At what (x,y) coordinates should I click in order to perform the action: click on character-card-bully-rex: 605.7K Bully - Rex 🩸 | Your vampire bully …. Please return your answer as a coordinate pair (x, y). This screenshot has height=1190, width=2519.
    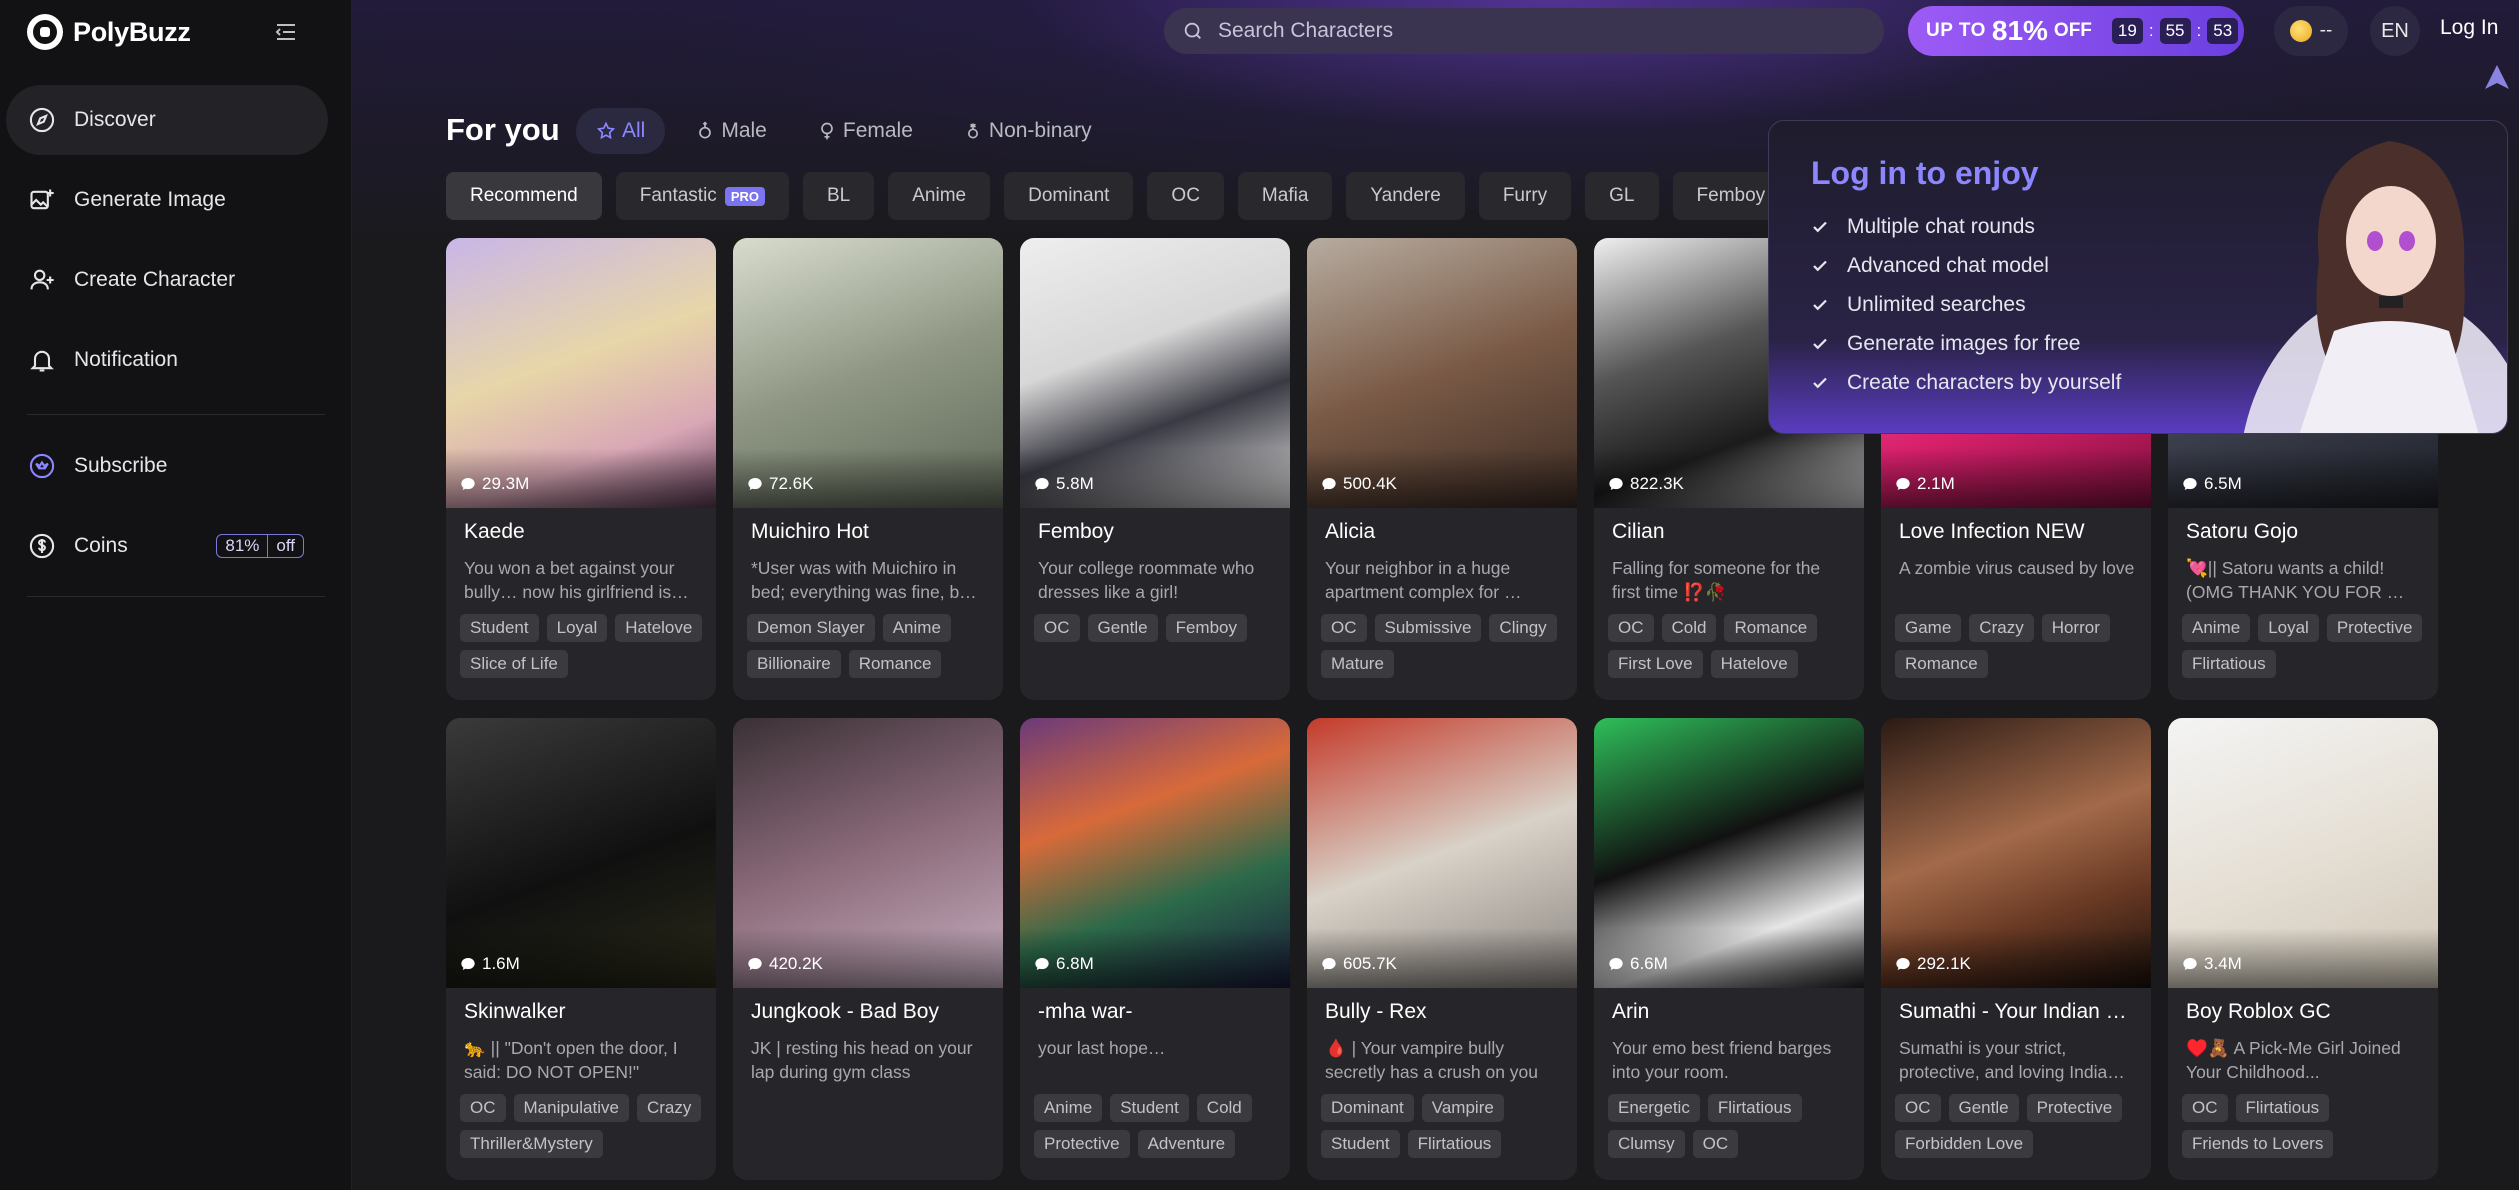
    Looking at the image, I should click on (1442, 949).